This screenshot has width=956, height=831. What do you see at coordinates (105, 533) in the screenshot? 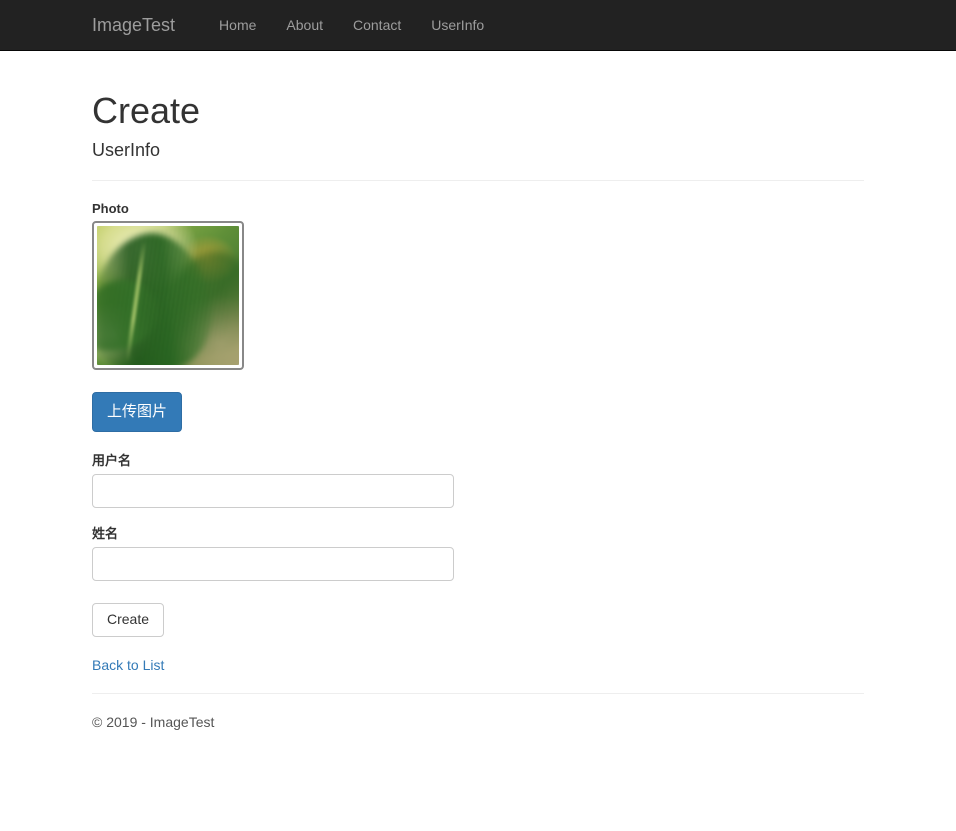
I see `fullname-label: 姓名` at bounding box center [105, 533].